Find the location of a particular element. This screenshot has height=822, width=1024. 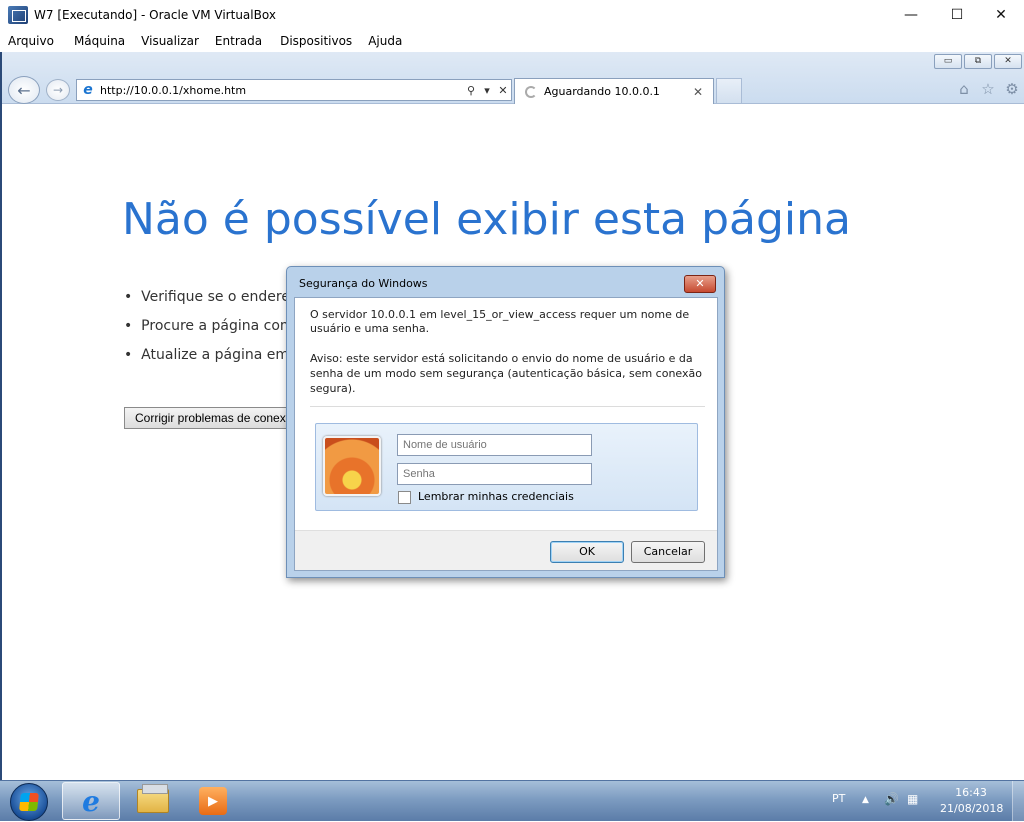

host-titlebar: W7 [Executando] - Oracle VM VirtualBox is located at coordinates (512, 15).